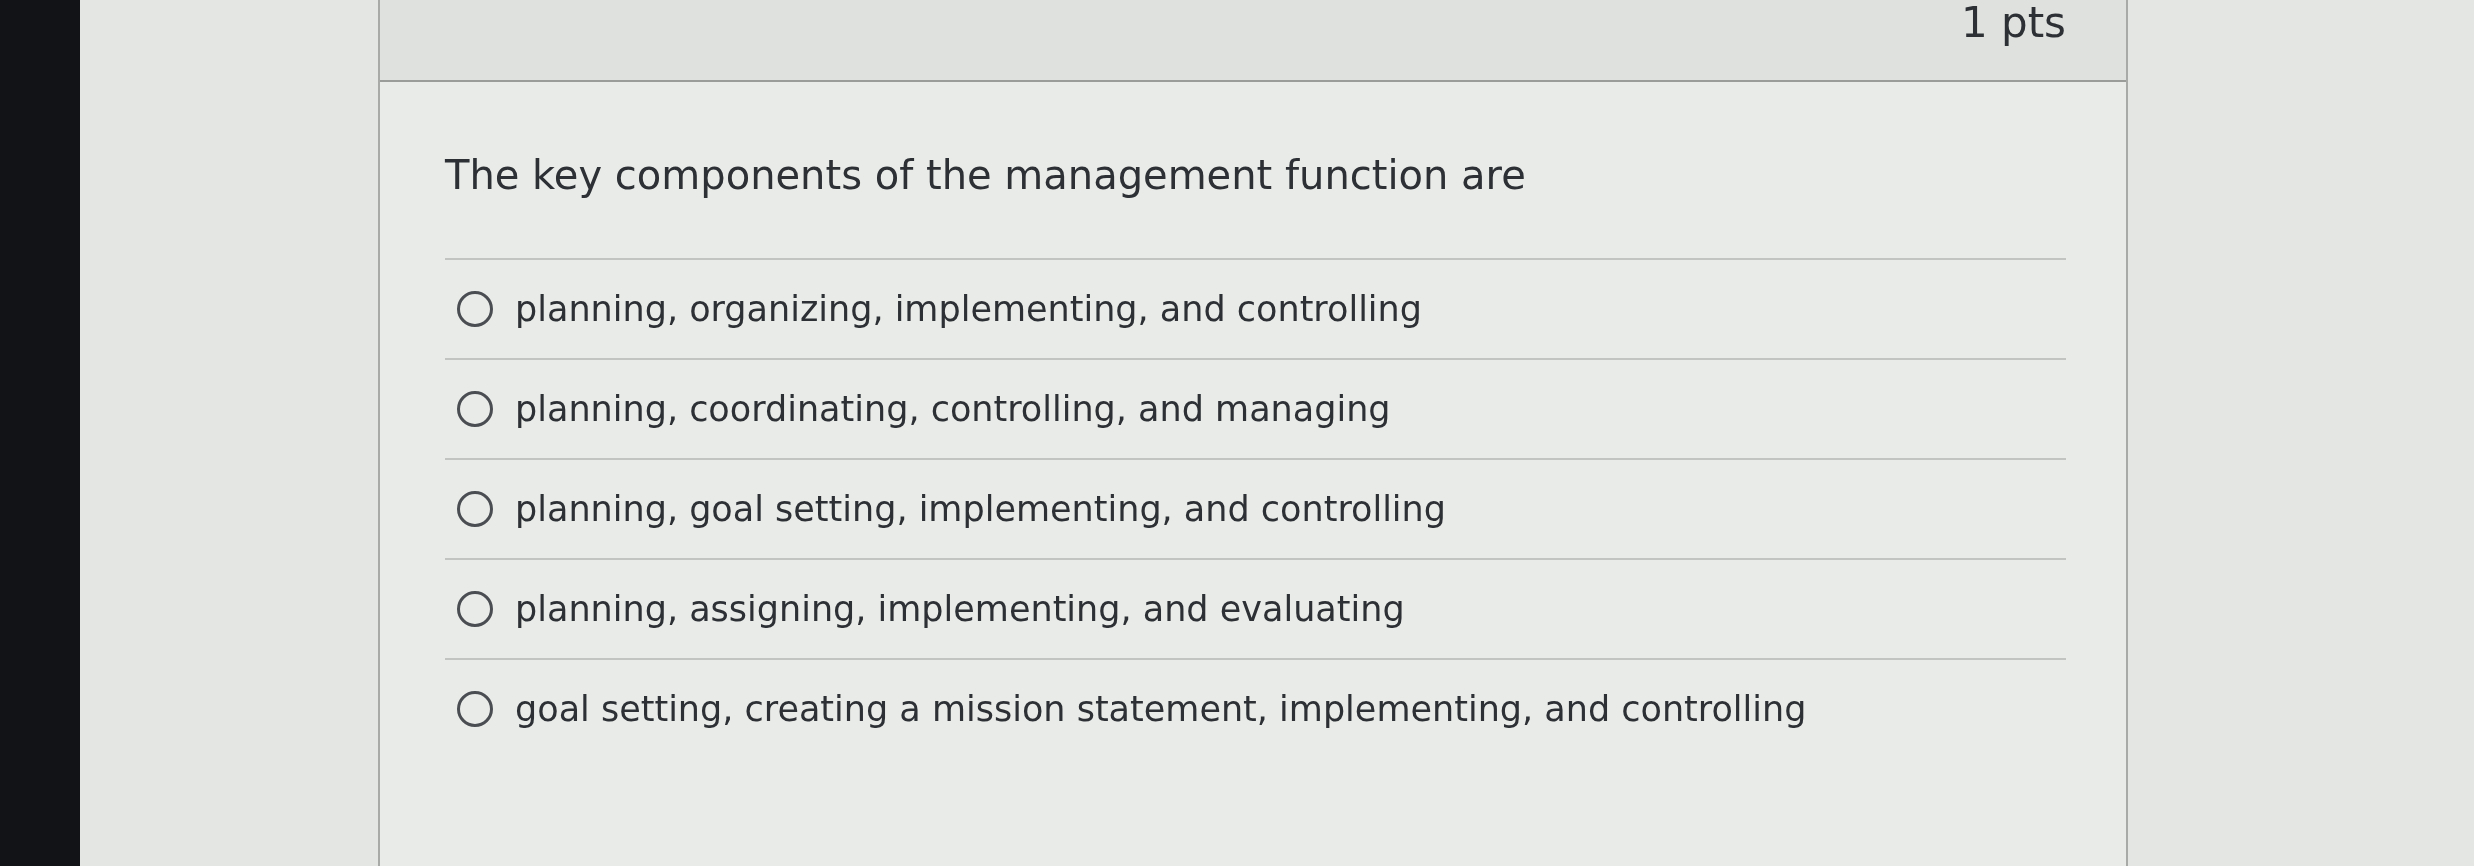 This screenshot has width=2474, height=866. What do you see at coordinates (1255, 206) in the screenshot?
I see `question-text: The key components of the management function are` at bounding box center [1255, 206].